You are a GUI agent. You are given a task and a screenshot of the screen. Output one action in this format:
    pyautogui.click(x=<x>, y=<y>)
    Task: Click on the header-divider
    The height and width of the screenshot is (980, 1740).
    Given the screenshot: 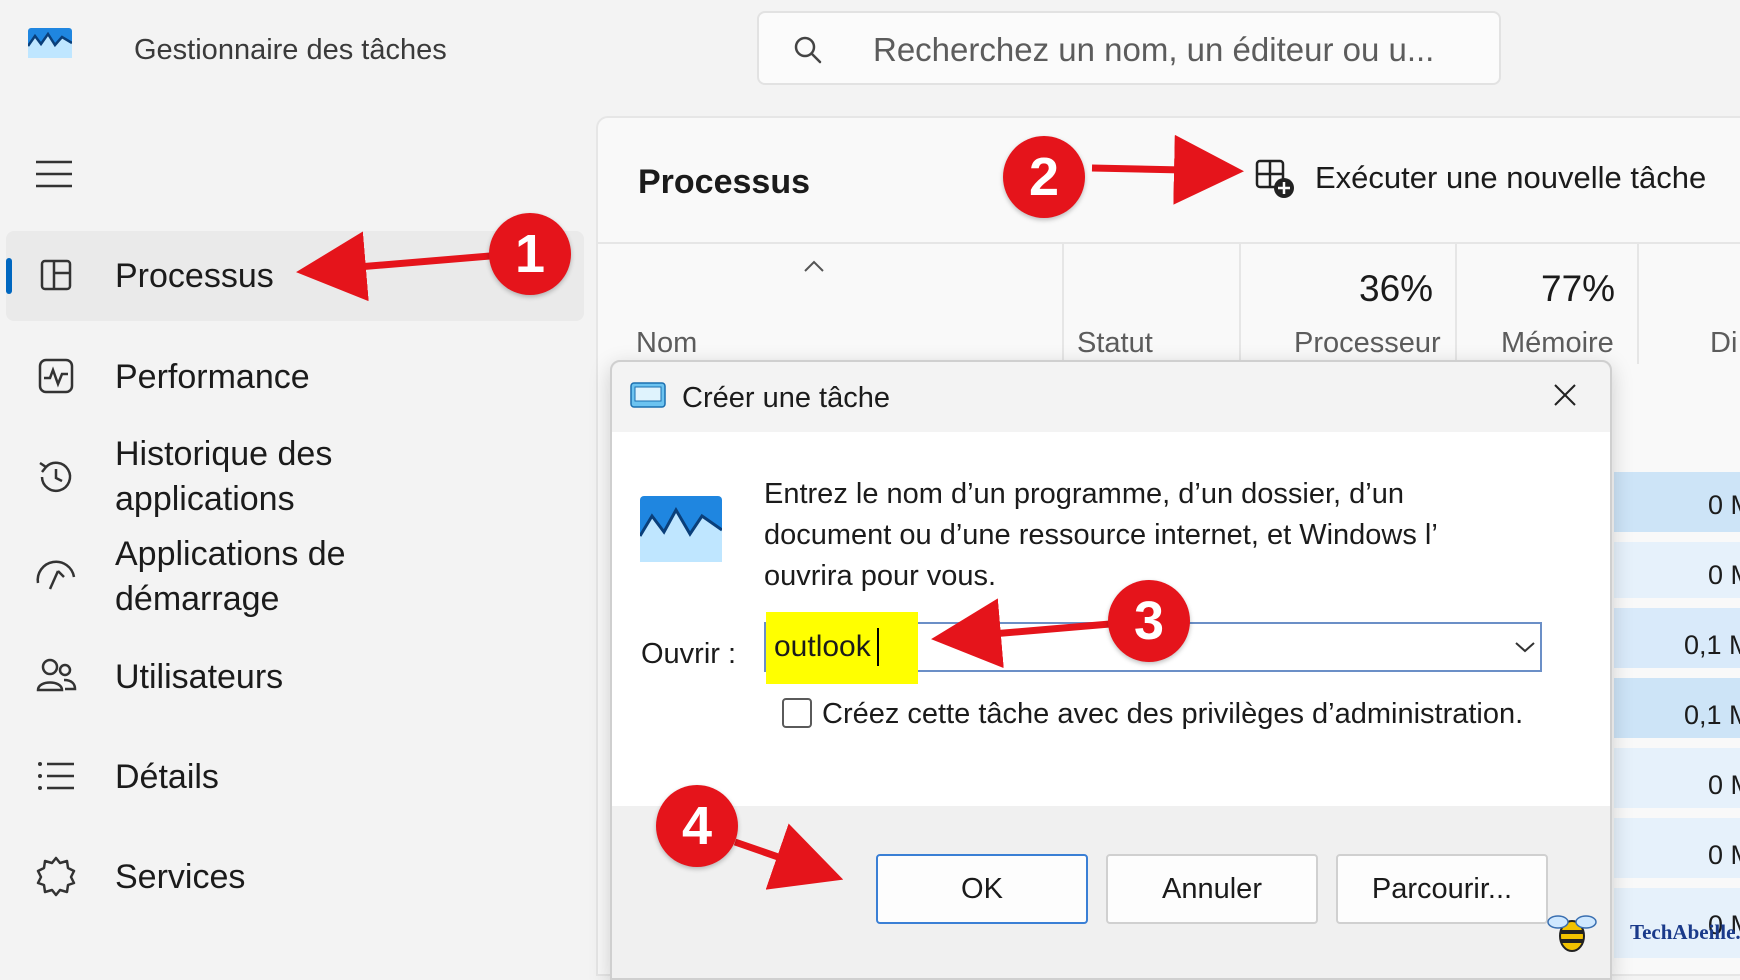 What is the action you would take?
    pyautogui.click(x=1169, y=243)
    